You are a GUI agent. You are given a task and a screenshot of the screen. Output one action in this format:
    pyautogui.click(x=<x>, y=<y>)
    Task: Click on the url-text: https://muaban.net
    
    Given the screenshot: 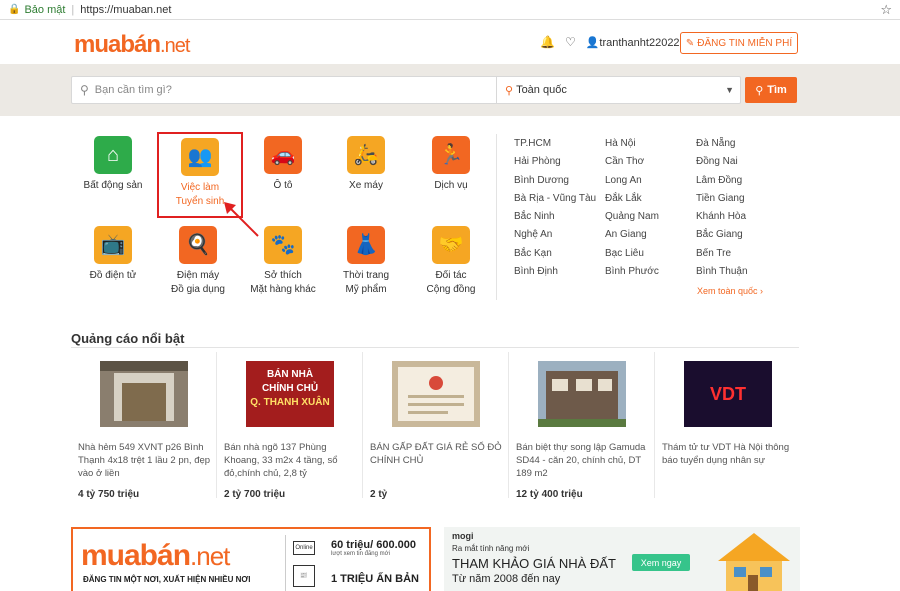 What is the action you would take?
    pyautogui.click(x=125, y=10)
    